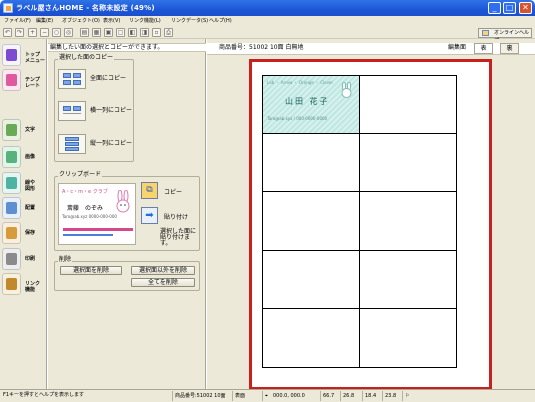 This screenshot has width=535, height=402. I want to click on sidebar-item-print: 印刷, so click(23, 259).